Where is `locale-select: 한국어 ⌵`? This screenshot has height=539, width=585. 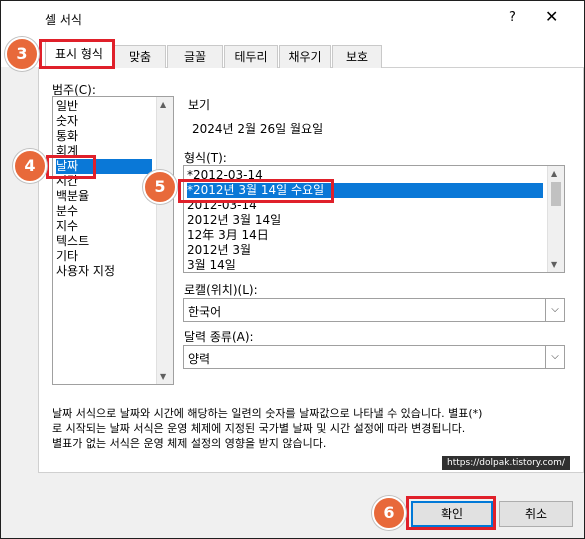 locale-select: 한국어 ⌵ is located at coordinates (374, 310).